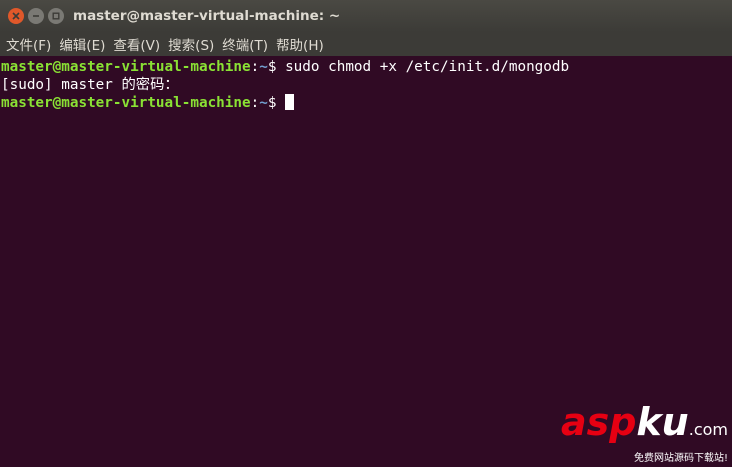 The image size is (732, 467). Describe the element at coordinates (136, 44) in the screenshot. I see `menu-view: 查看(V)` at that location.